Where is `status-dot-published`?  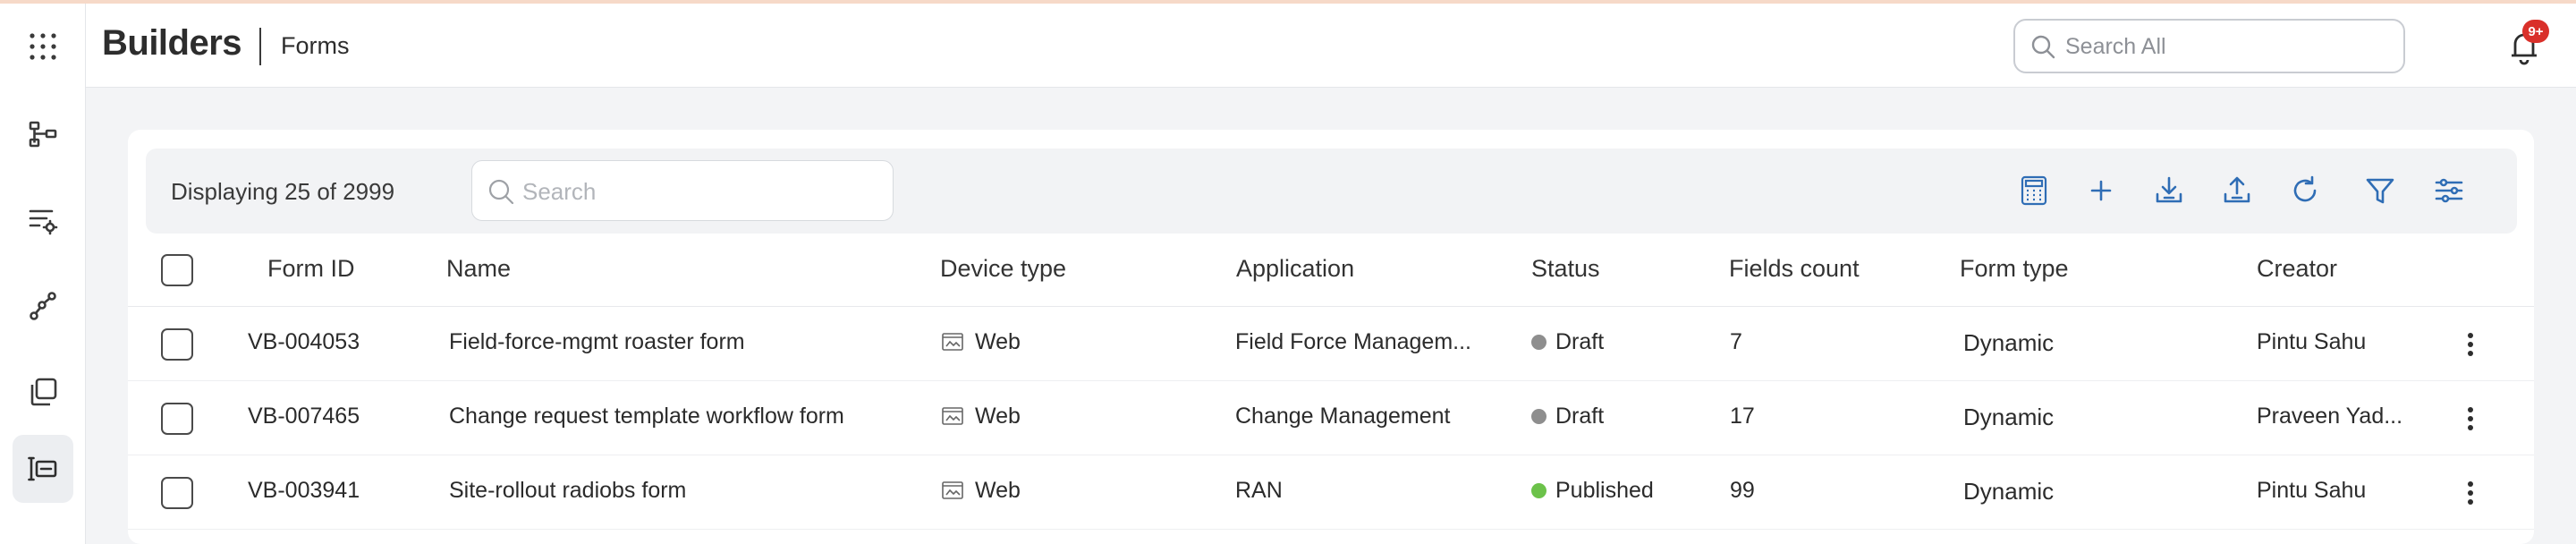
status-dot-published is located at coordinates (1538, 491).